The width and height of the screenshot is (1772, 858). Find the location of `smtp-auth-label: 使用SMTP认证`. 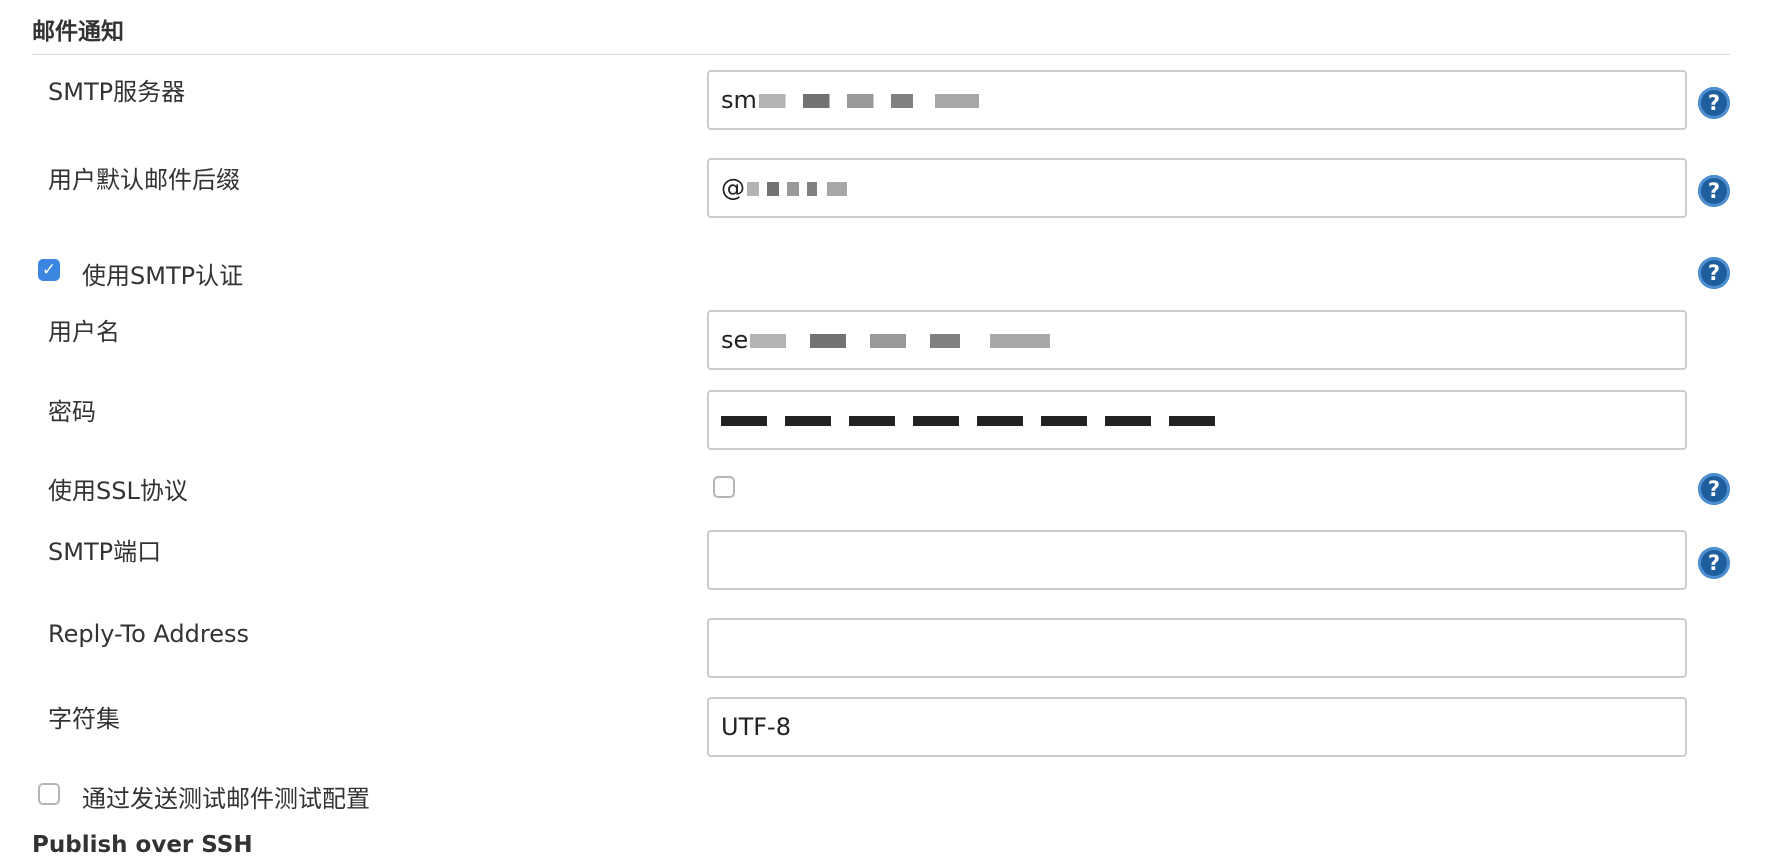

smtp-auth-label: 使用SMTP认证 is located at coordinates (163, 276).